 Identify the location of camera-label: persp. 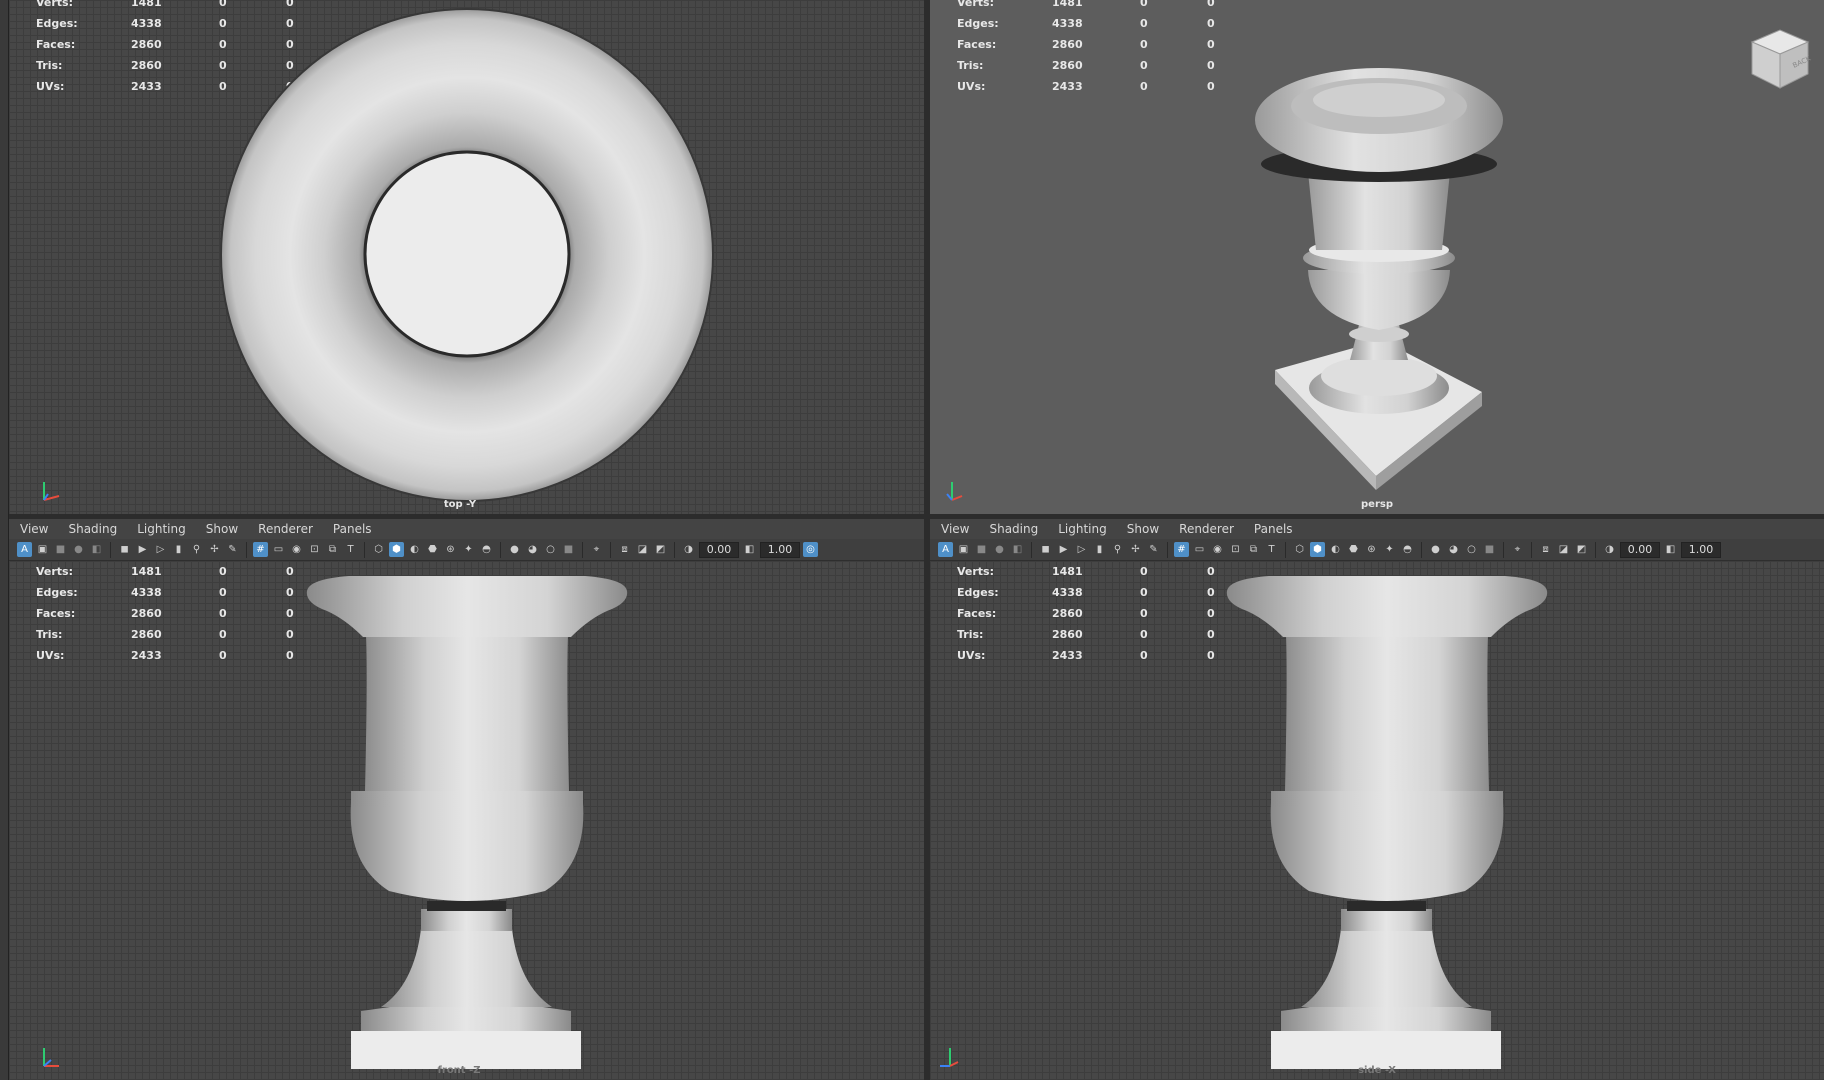
(1377, 504).